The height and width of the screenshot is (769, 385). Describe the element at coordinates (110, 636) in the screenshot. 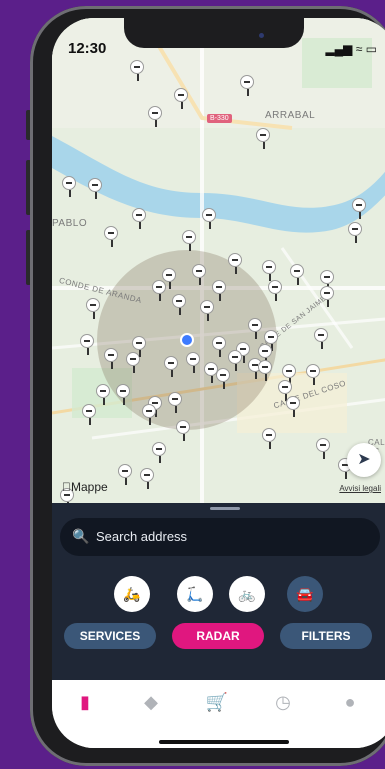

I see `services-button: SERVICES` at that location.